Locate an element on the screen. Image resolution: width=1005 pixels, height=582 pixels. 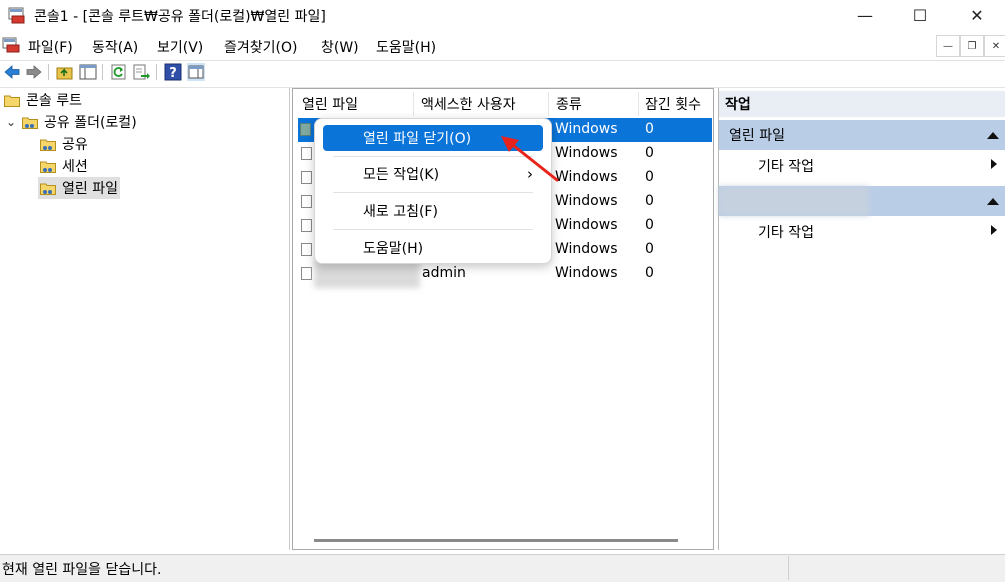
console-menu-icon is located at coordinates (11, 45).